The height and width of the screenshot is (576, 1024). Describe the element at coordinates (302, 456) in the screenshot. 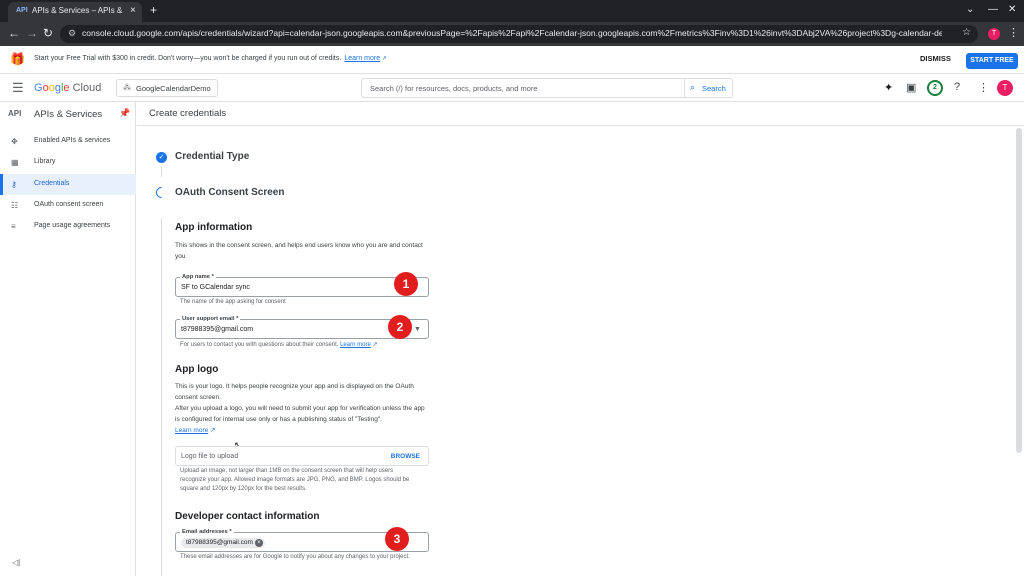

I see `logo-upload-field: Logo file to upload BROWSE` at that location.